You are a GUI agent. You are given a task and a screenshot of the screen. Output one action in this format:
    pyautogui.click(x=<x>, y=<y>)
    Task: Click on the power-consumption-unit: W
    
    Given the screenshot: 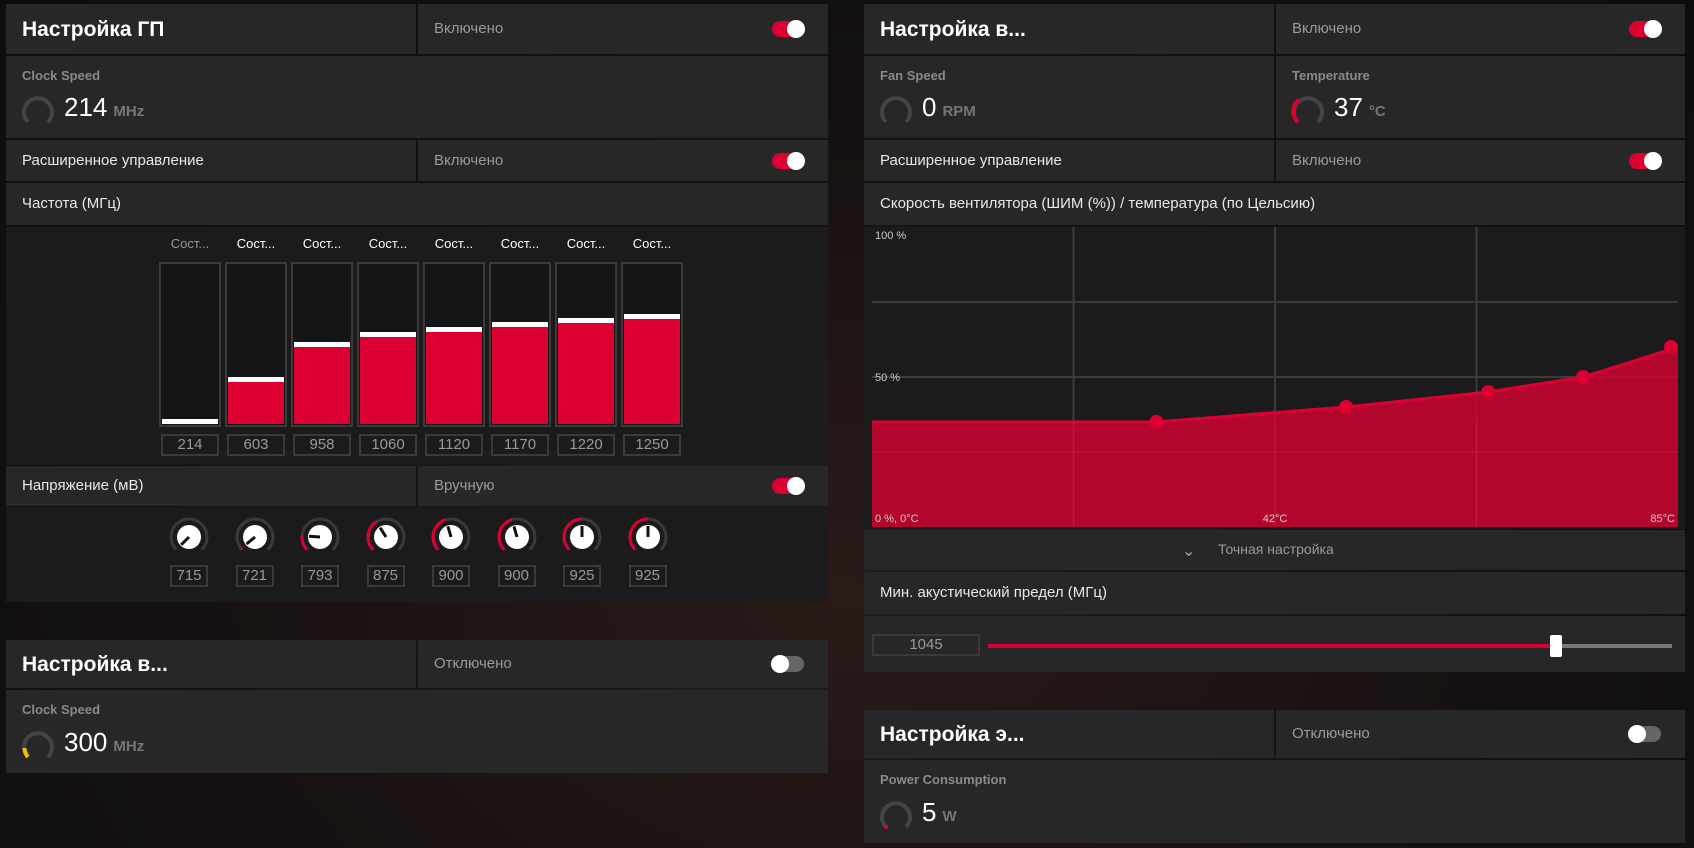 What is the action you would take?
    pyautogui.click(x=949, y=816)
    